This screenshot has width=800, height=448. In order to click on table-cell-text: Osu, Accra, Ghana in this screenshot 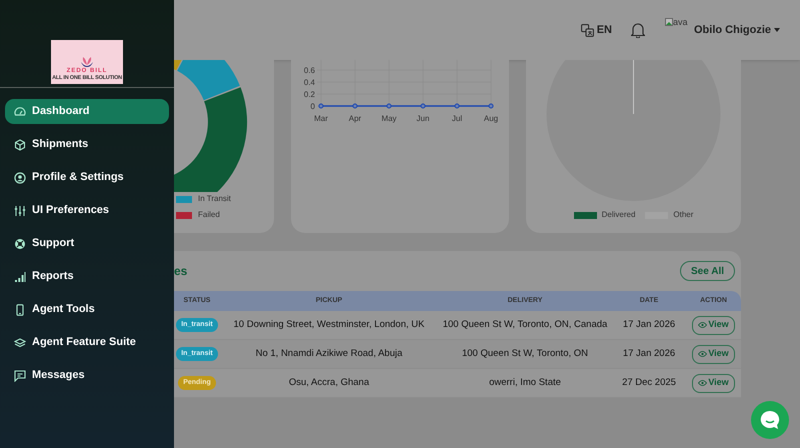, I will do `click(329, 383)`.